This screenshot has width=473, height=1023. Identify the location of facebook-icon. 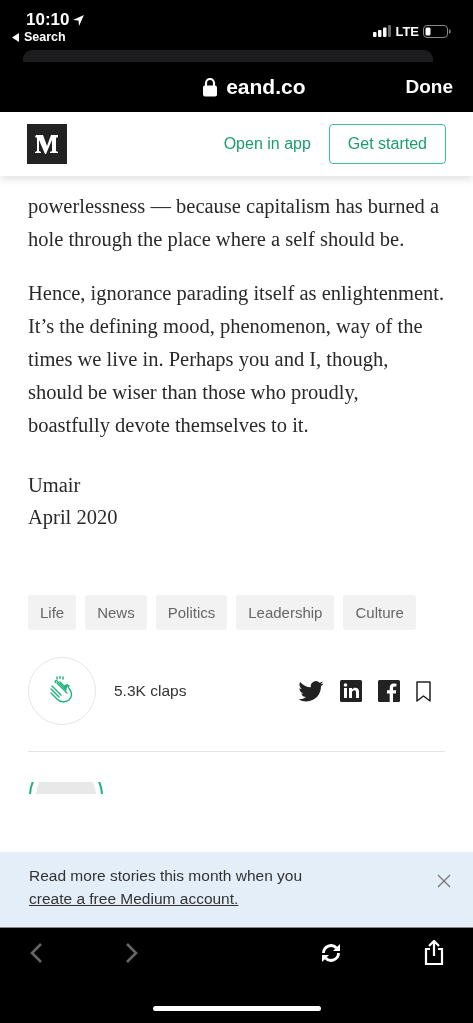
(389, 691).